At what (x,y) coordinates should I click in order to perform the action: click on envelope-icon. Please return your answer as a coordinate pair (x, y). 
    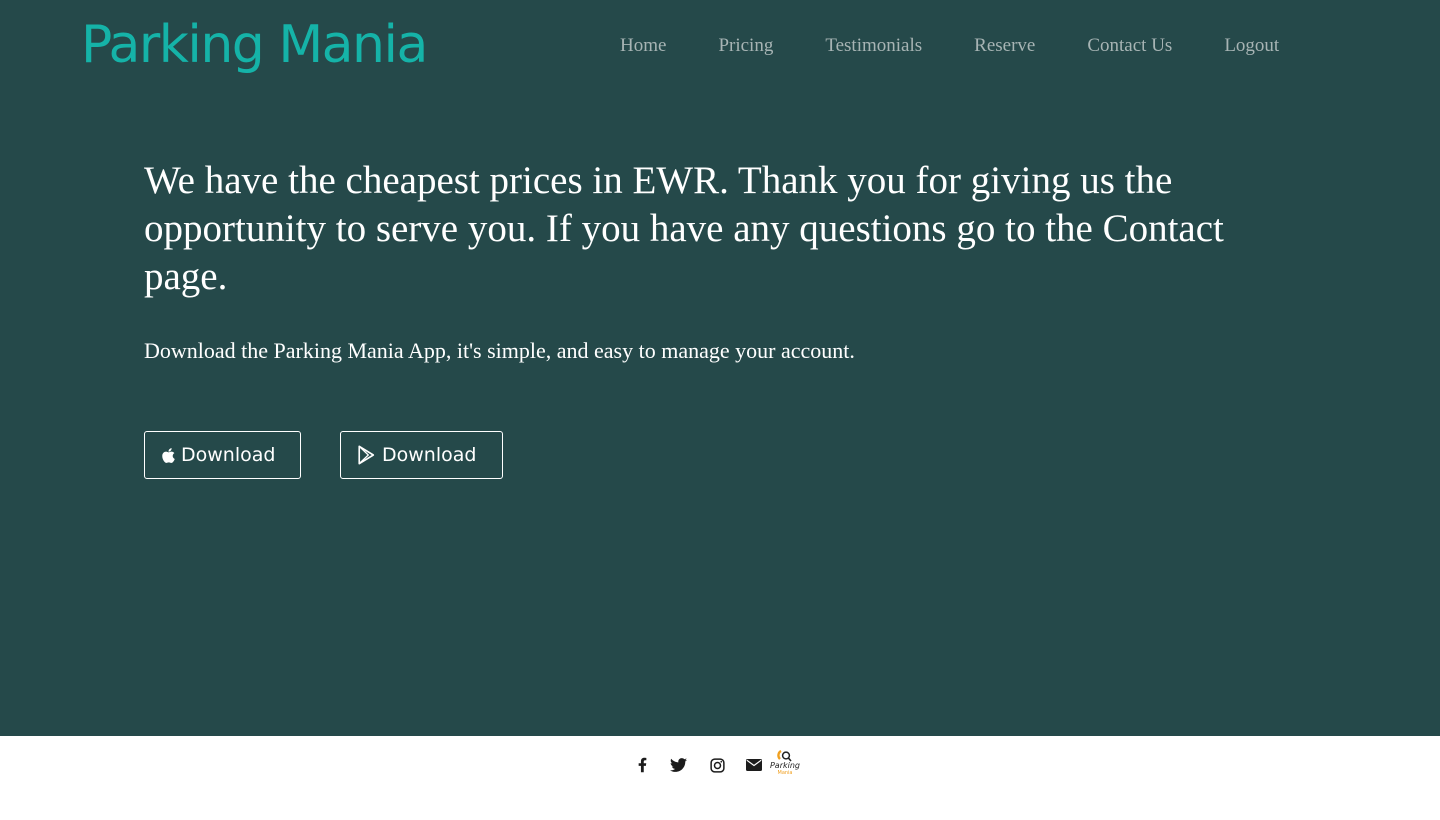
    Looking at the image, I should click on (754, 765).